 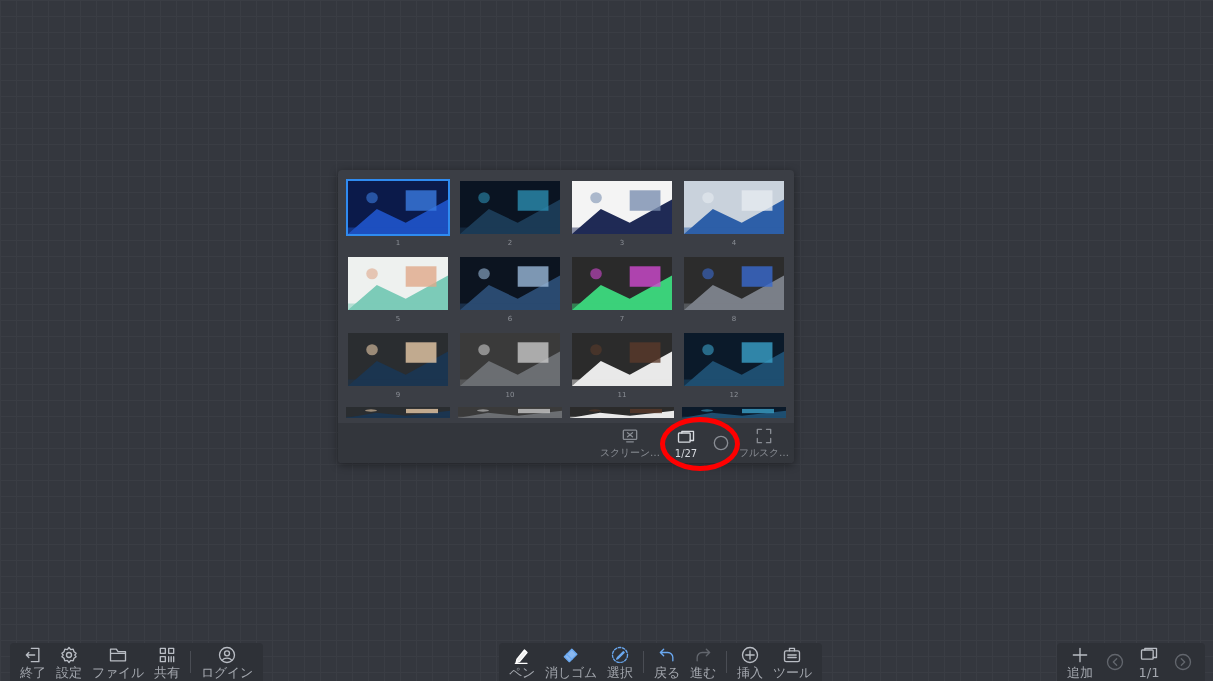 I want to click on fullscreen-icon, so click(x=764, y=436).